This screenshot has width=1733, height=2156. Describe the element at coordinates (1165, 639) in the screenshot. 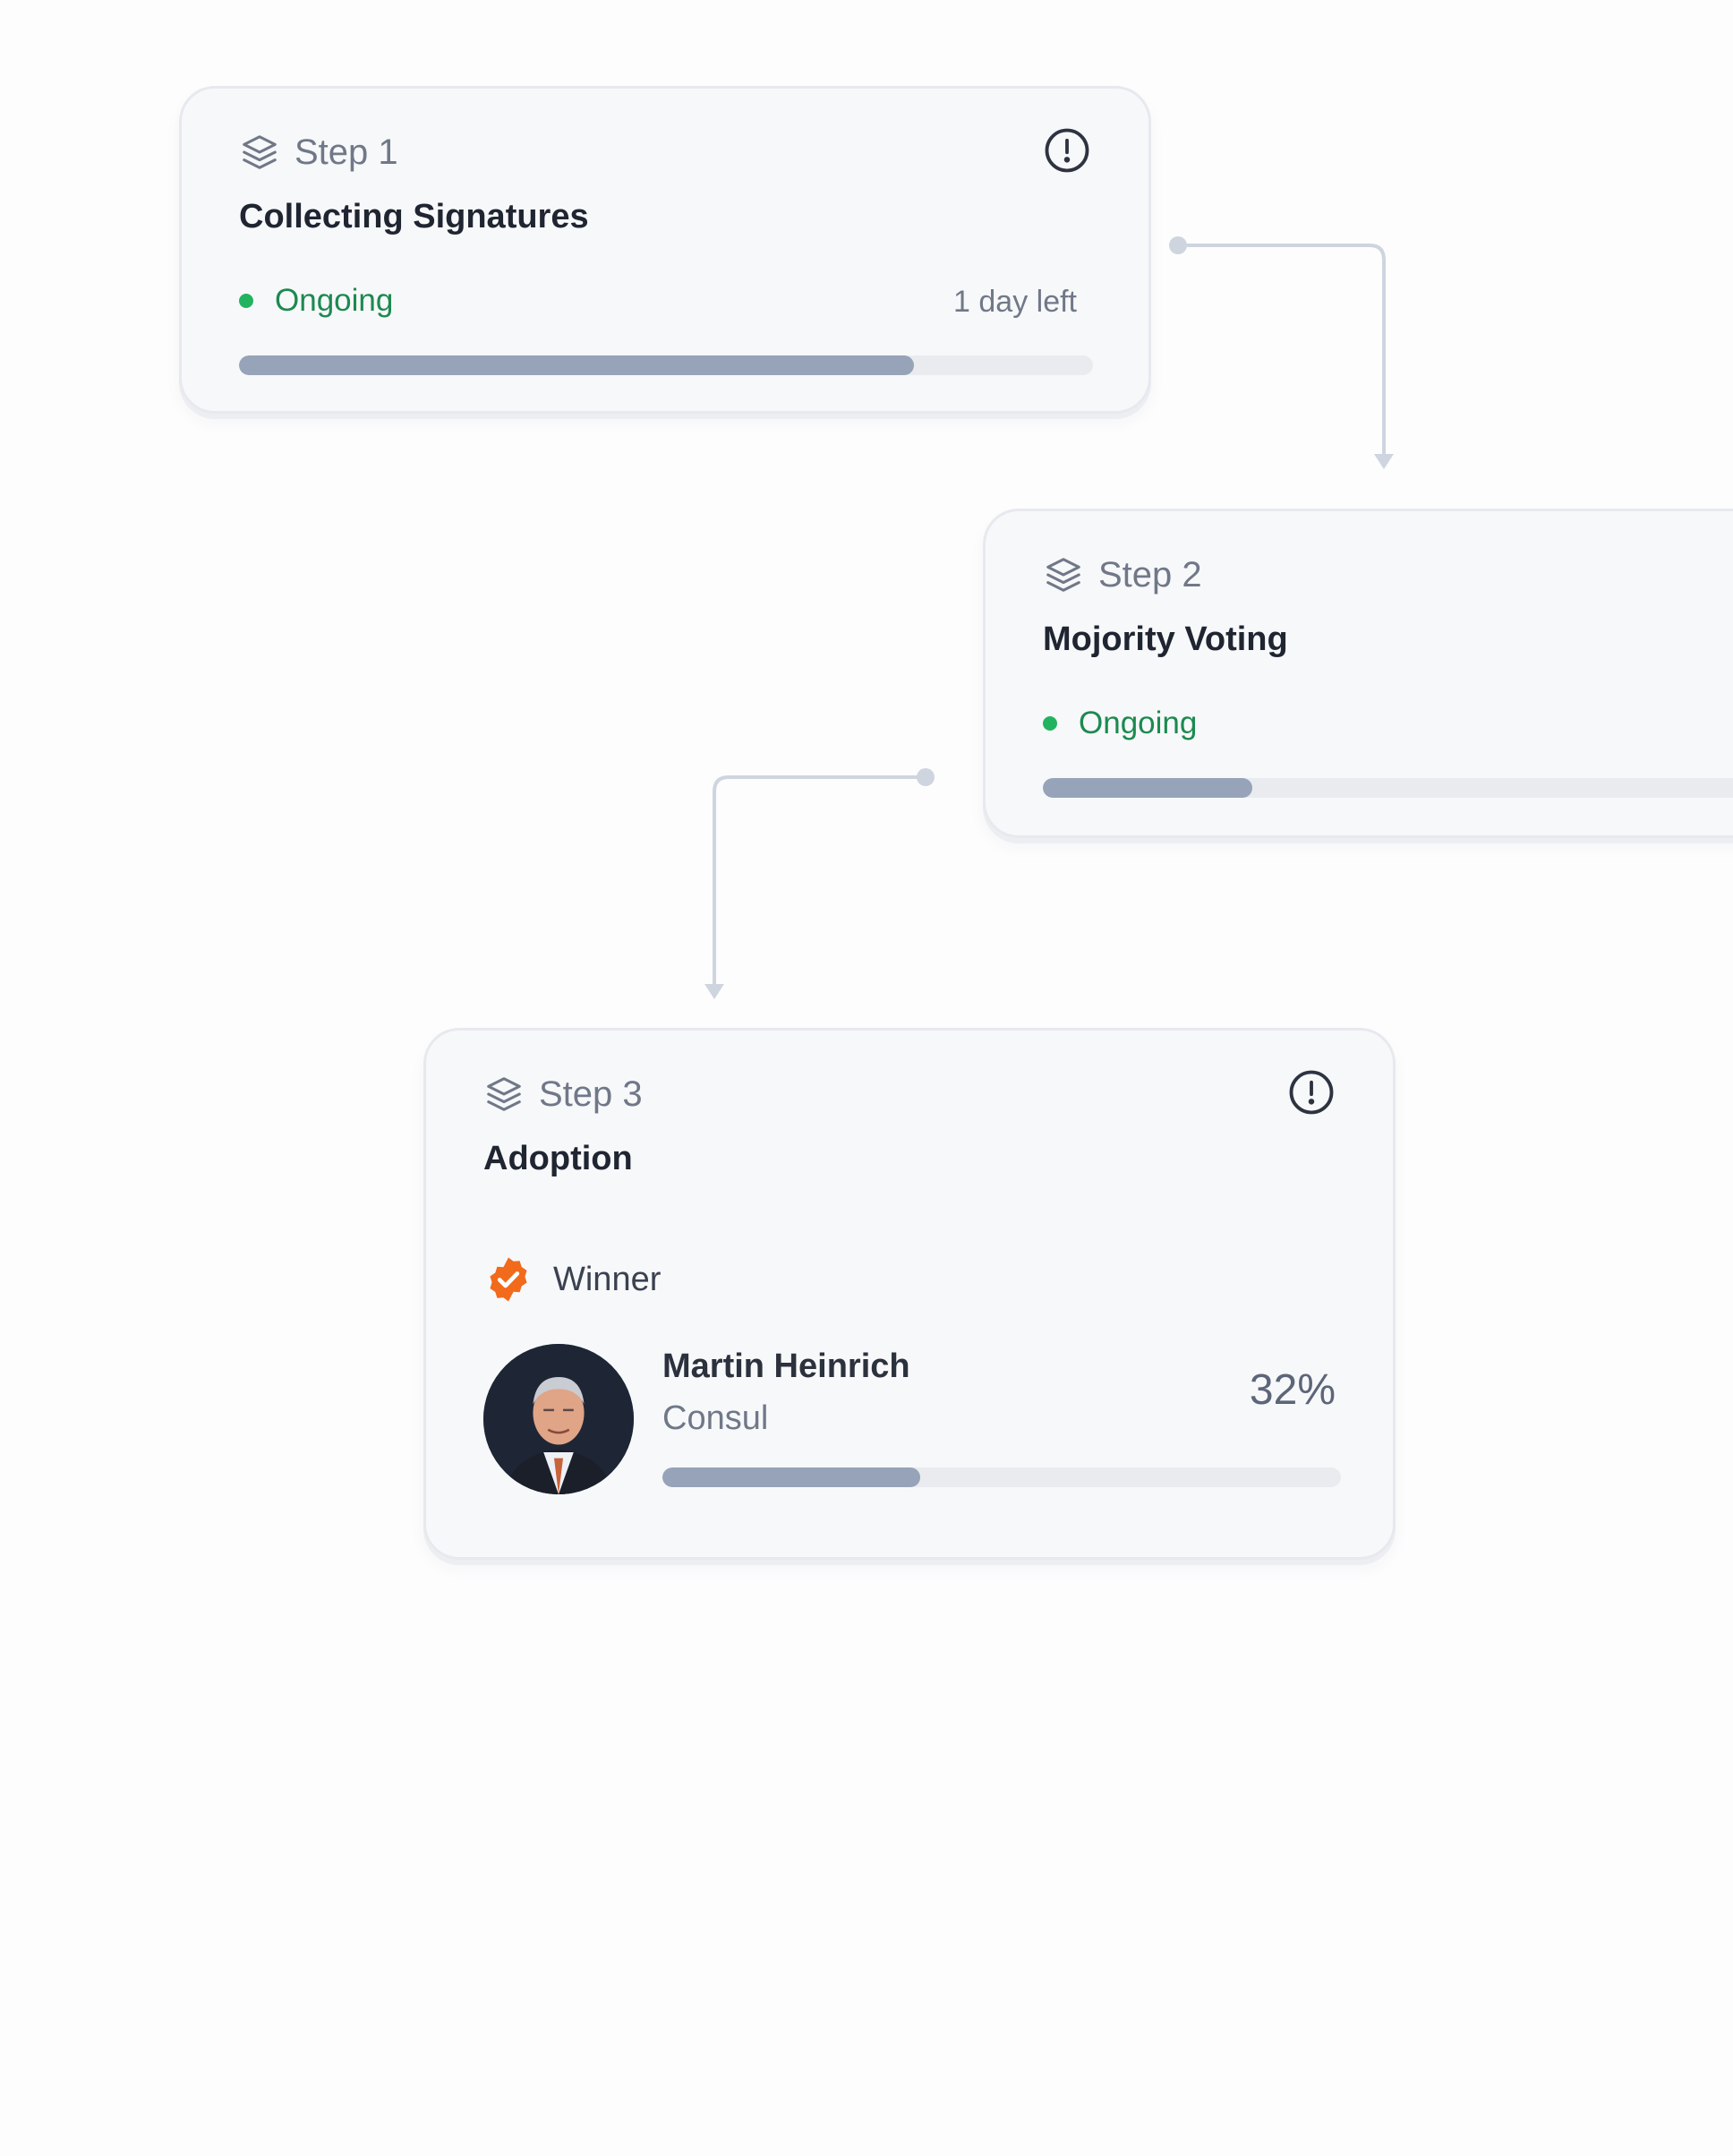

I see `step-title: Mojority Voting` at that location.